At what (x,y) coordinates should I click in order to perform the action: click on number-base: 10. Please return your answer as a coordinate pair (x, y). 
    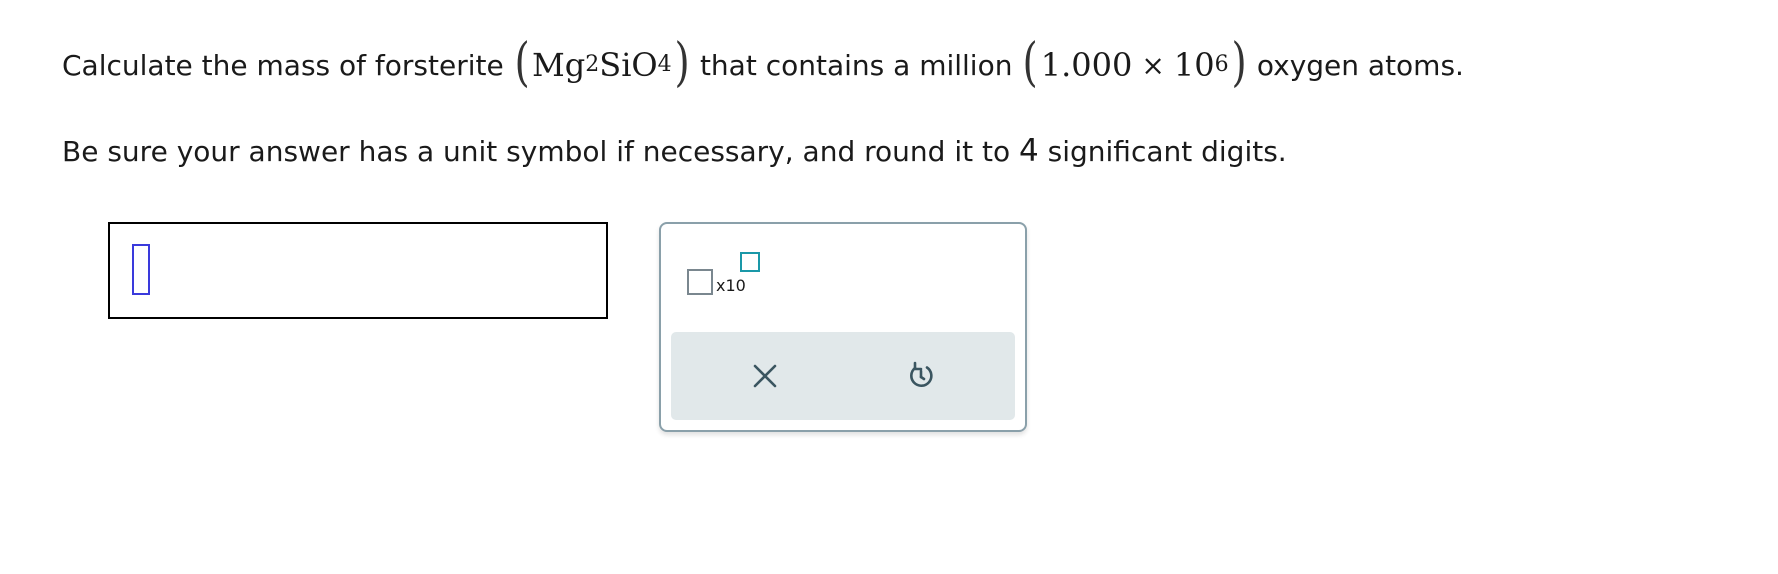
    Looking at the image, I should click on (1194, 65).